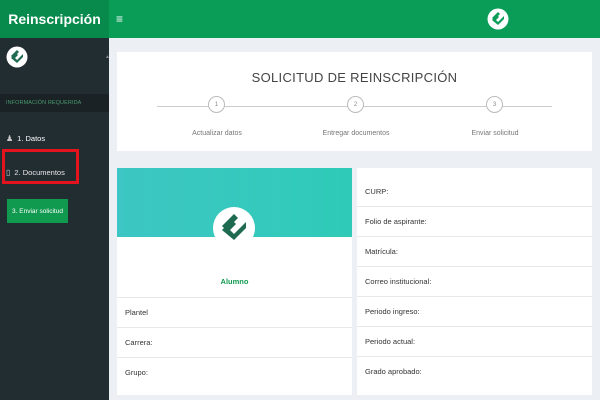 This screenshot has width=600, height=400. What do you see at coordinates (40, 166) in the screenshot?
I see `highlight-box` at bounding box center [40, 166].